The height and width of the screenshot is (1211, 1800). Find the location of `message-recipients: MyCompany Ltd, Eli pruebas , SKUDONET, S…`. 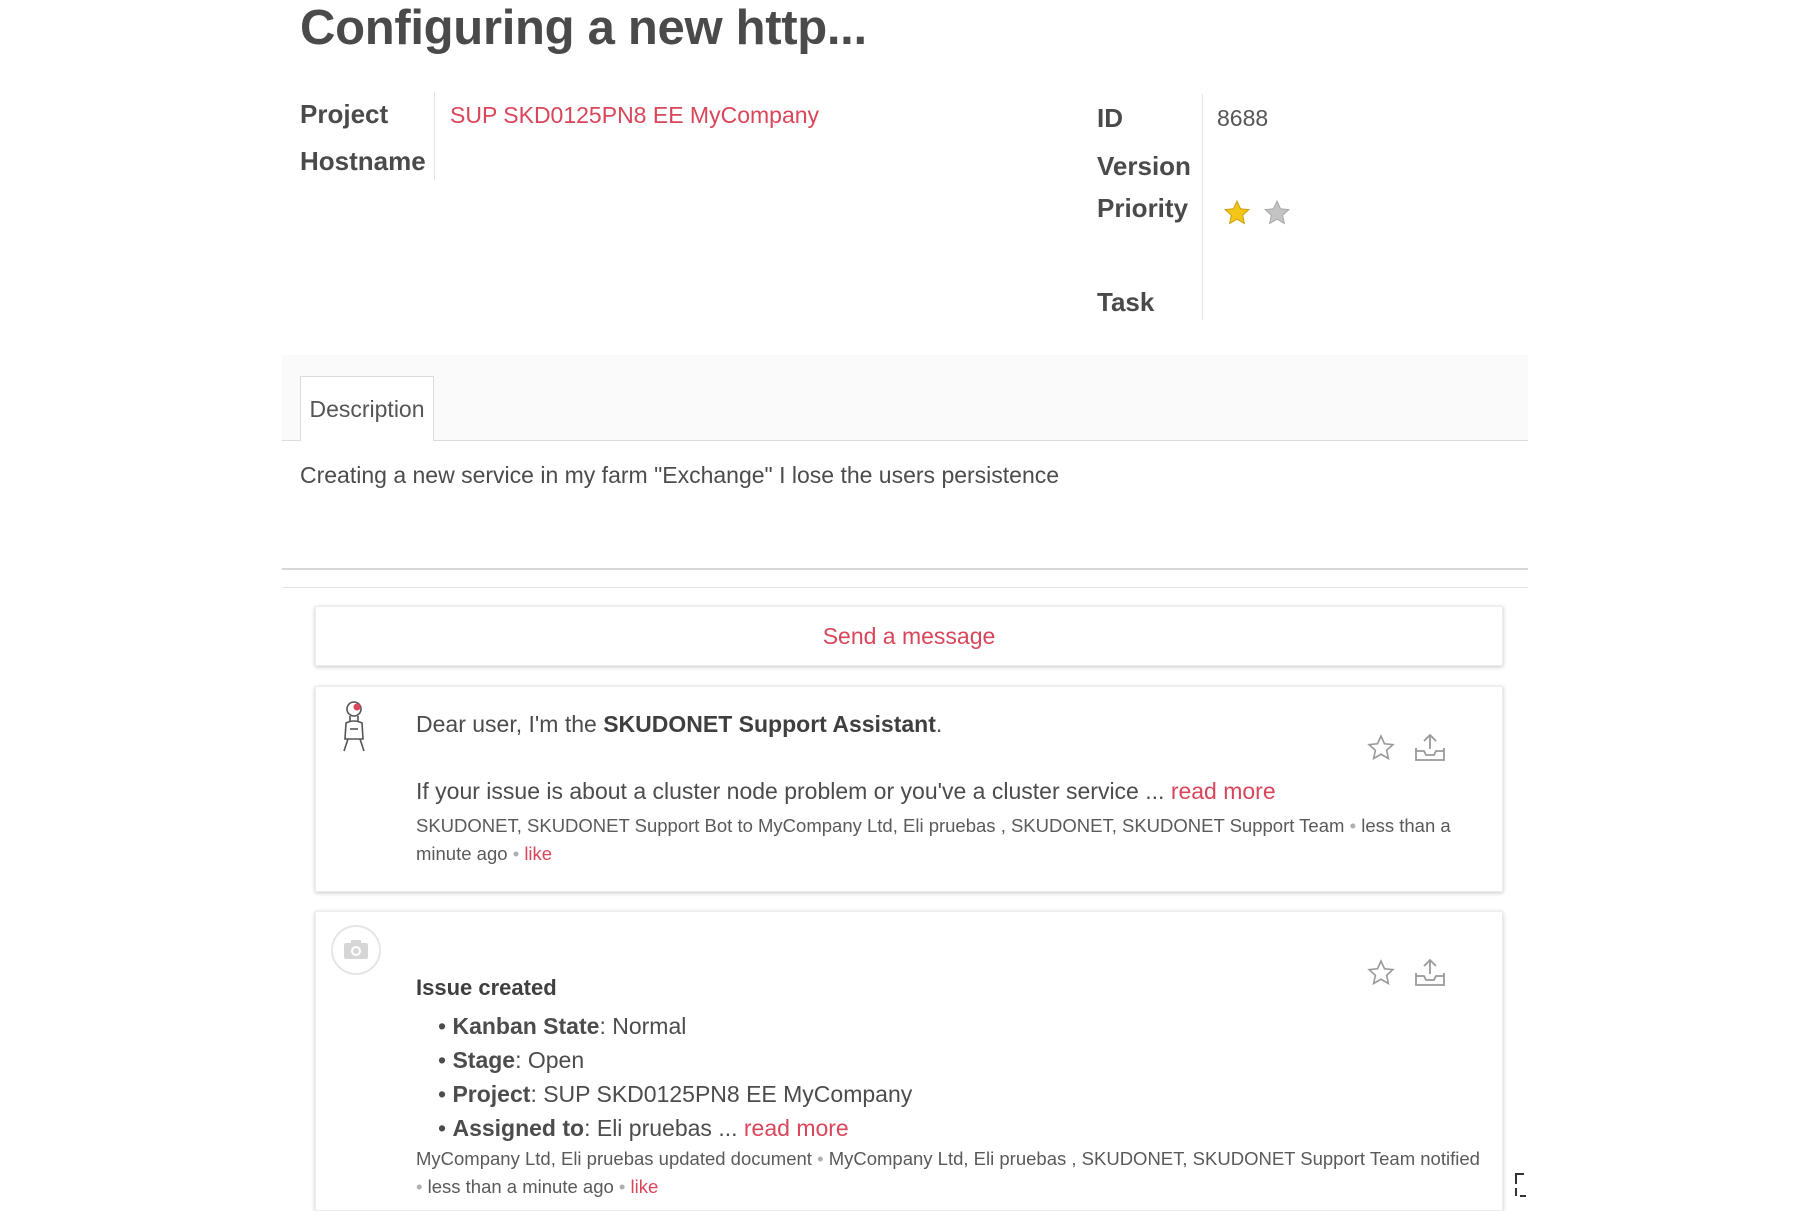

message-recipients: MyCompany Ltd, Eli pruebas , SKUDONET, S… is located at coordinates (1154, 1158).